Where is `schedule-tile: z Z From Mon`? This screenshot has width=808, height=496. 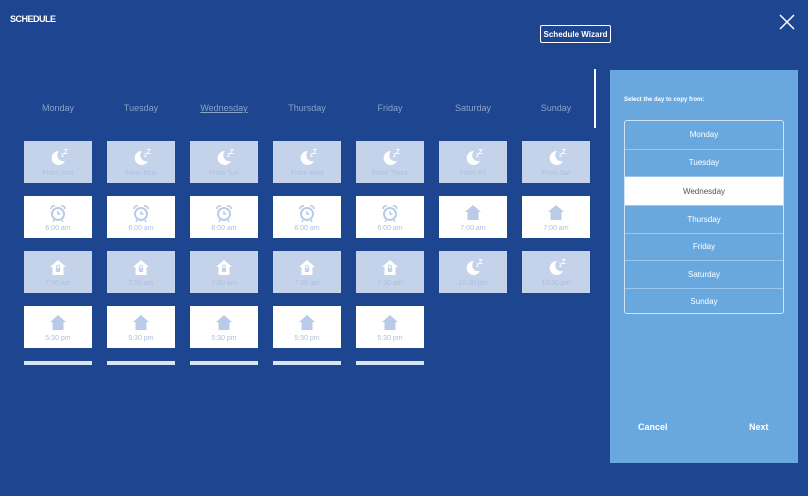
schedule-tile: z Z From Mon is located at coordinates (141, 162).